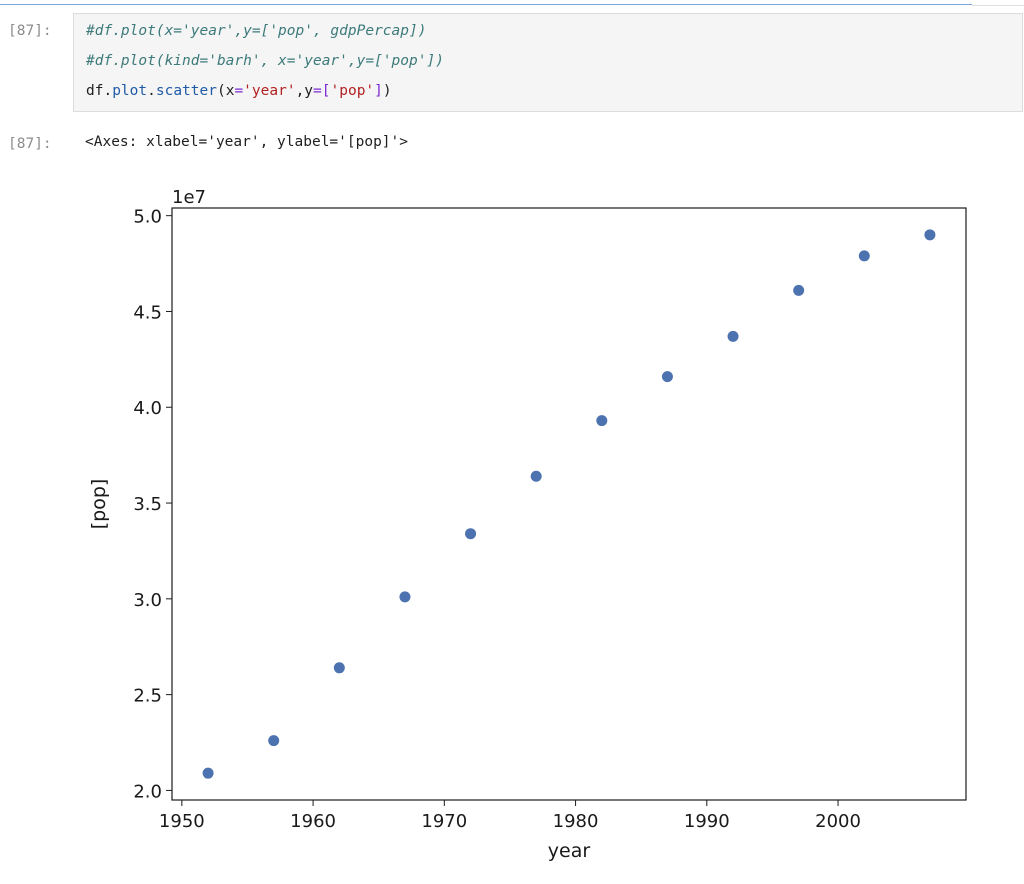 Image resolution: width=1024 pixels, height=884 pixels. What do you see at coordinates (378, 91) in the screenshot?
I see `code-token-bracket: ]` at bounding box center [378, 91].